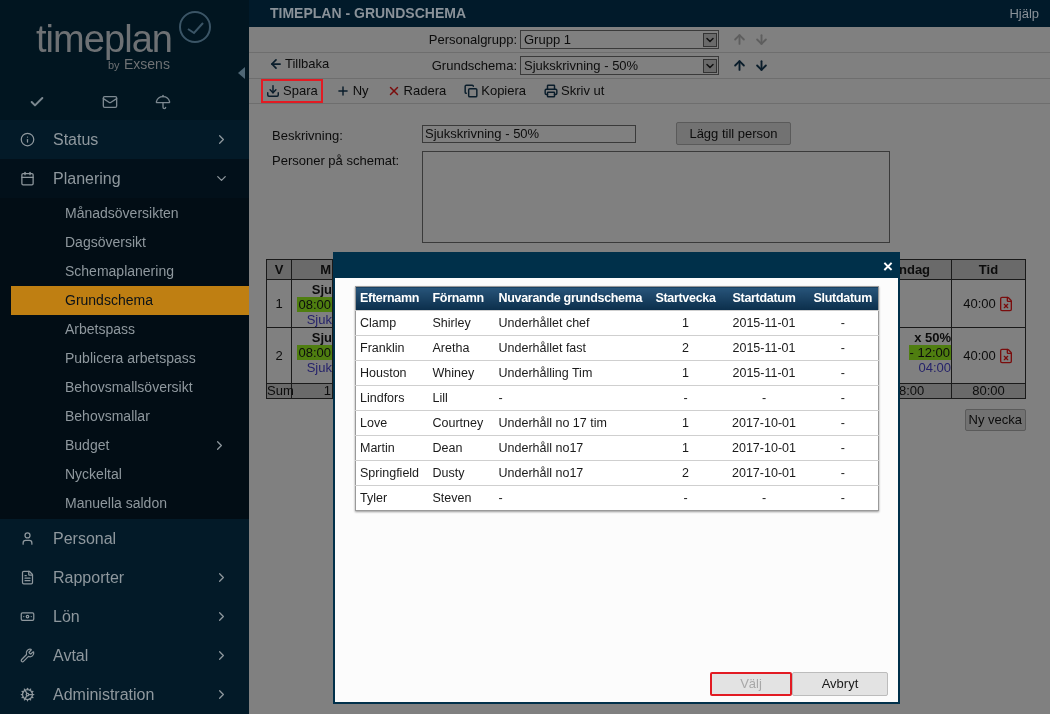 Image resolution: width=1050 pixels, height=714 pixels. Describe the element at coordinates (312, 269) in the screenshot. I see `column-header: M` at that location.